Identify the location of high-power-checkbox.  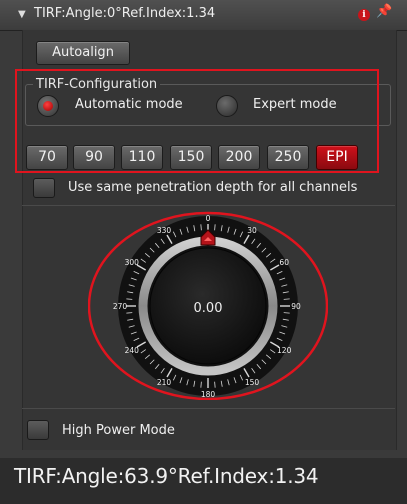
(38, 430).